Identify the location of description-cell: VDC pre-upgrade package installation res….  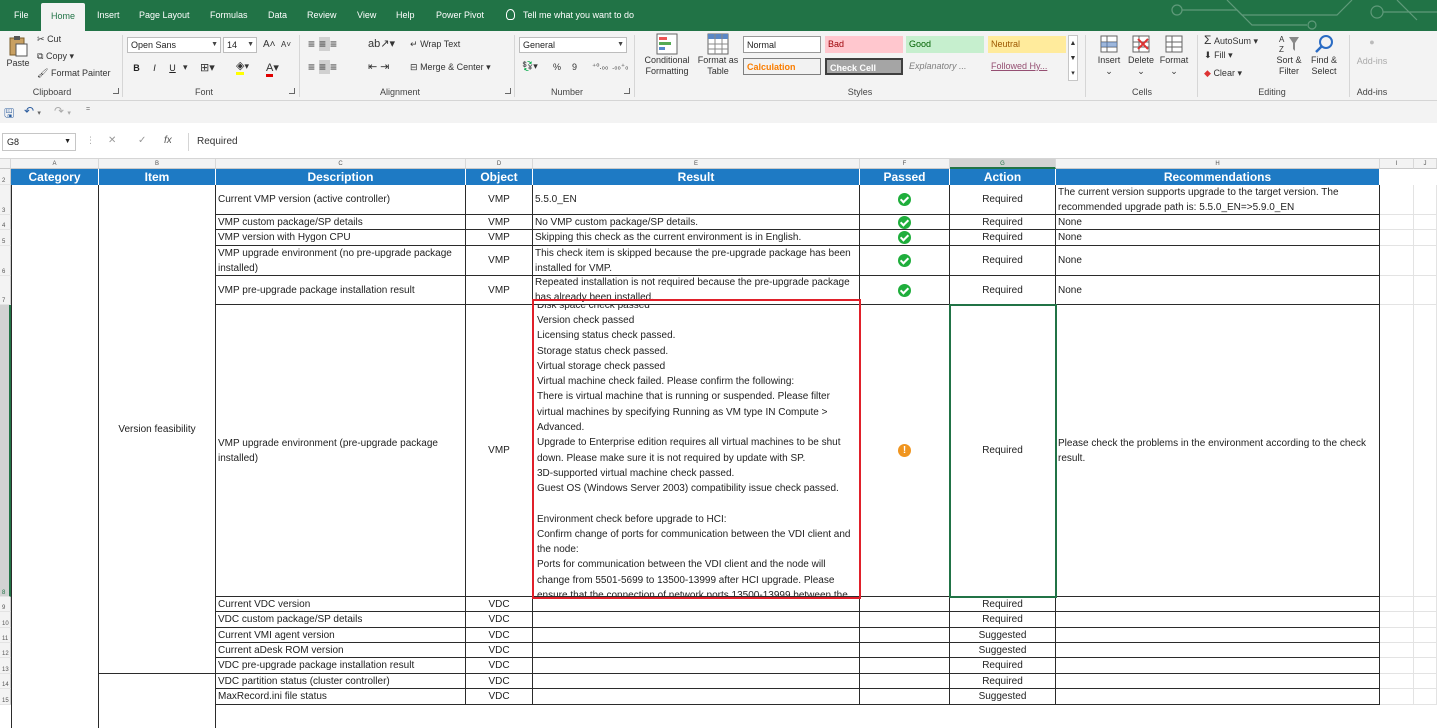
(341, 666).